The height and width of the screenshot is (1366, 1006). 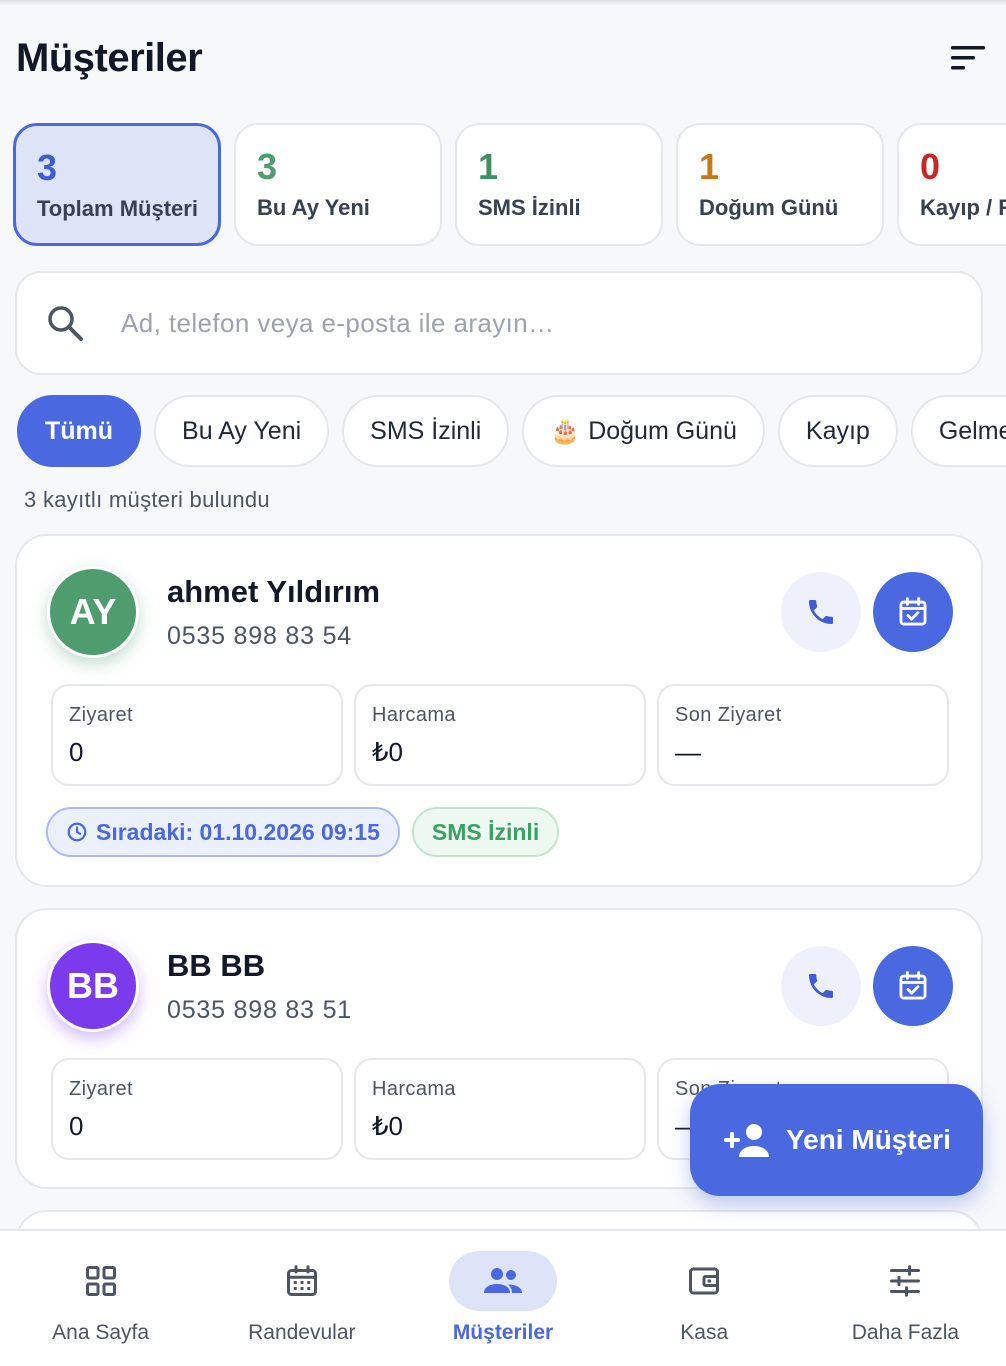 I want to click on avatar: BB, so click(x=93, y=986).